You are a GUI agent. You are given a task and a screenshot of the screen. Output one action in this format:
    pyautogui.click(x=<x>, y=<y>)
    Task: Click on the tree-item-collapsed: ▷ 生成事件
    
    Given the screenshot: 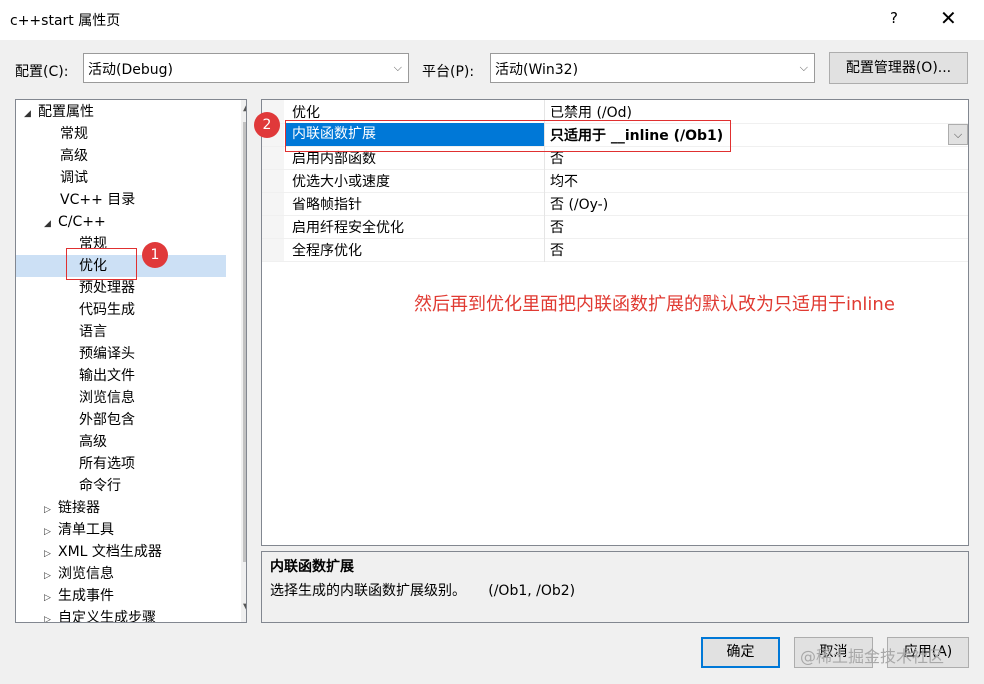 What is the action you would take?
    pyautogui.click(x=79, y=596)
    